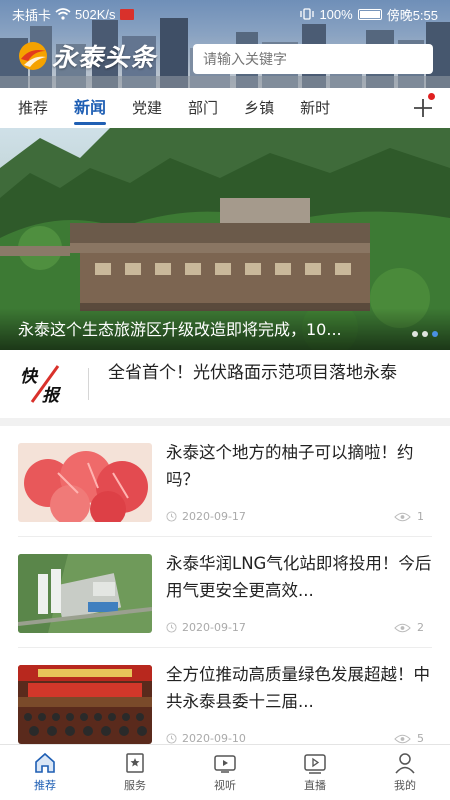 Image resolution: width=450 pixels, height=800 pixels. What do you see at coordinates (90, 108) in the screenshot?
I see `tab-news: 新闻` at bounding box center [90, 108].